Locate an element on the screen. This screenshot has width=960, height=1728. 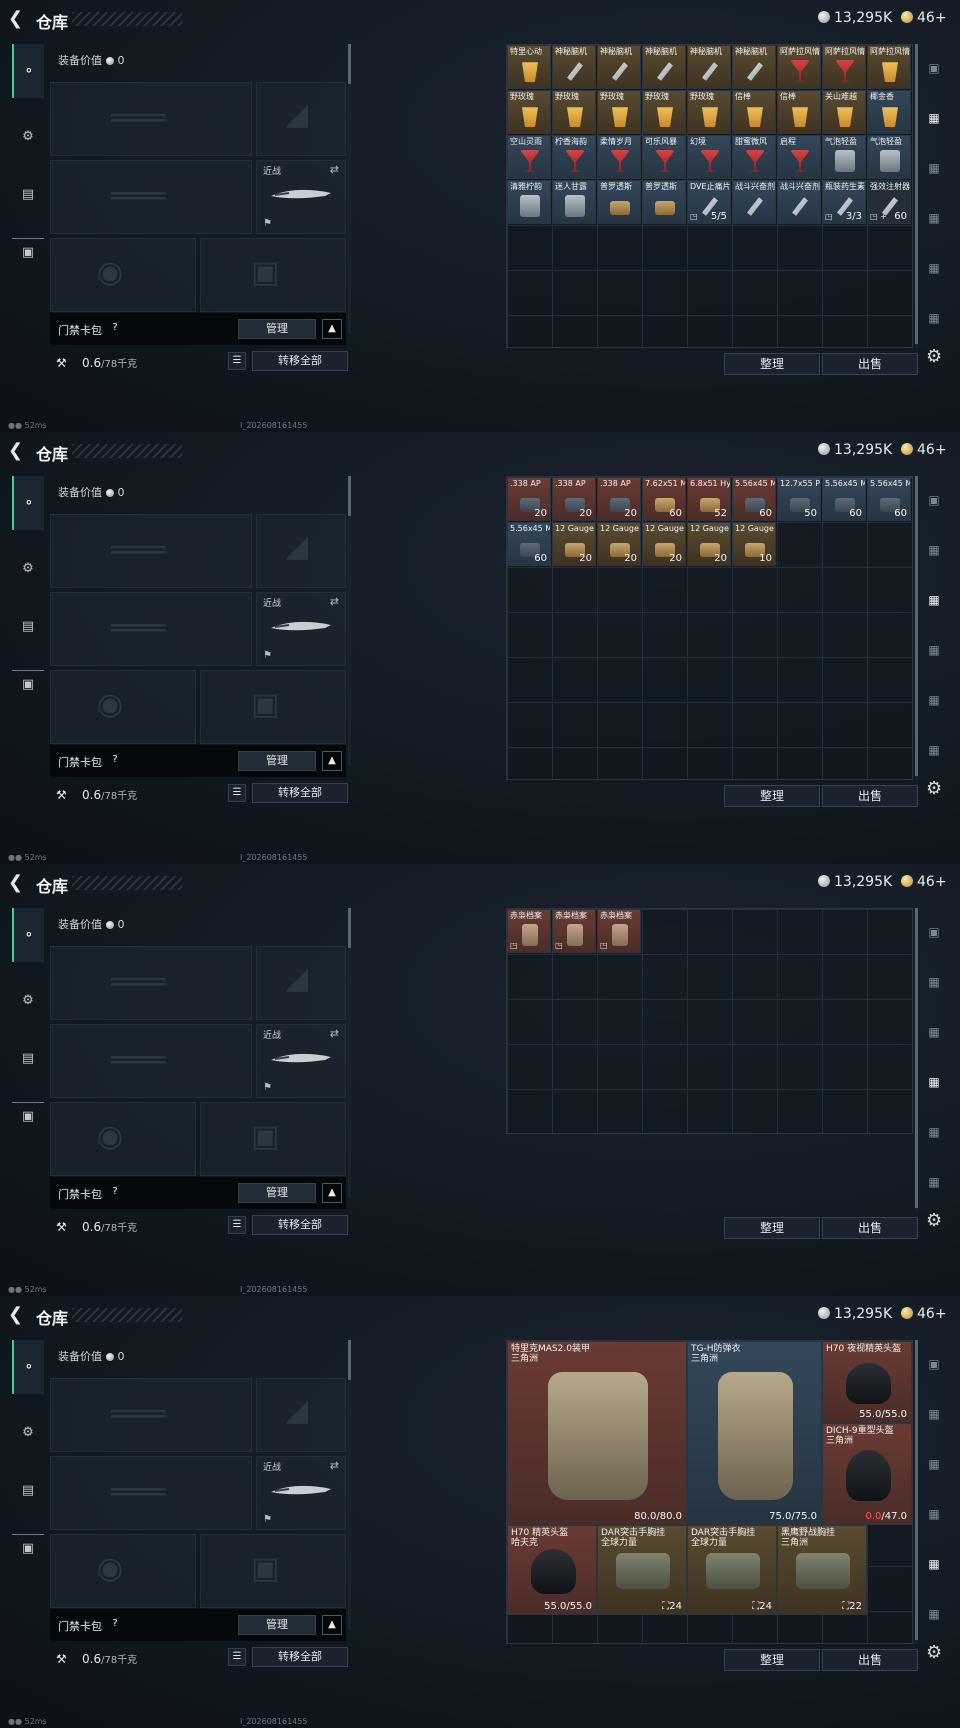
clipboard-icon: ▤ is located at coordinates (28, 194).